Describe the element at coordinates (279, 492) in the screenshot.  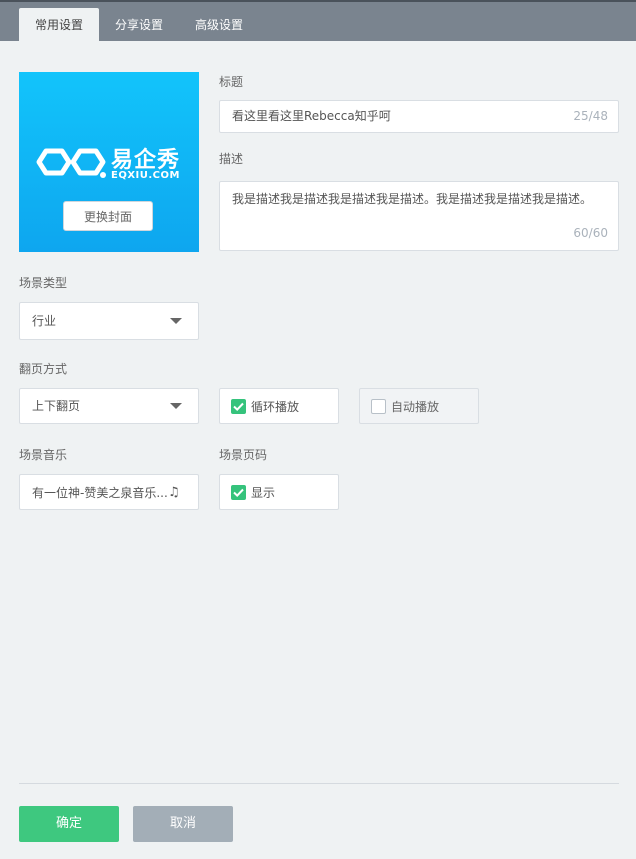
I see `show-page-number-checkbox: 显示` at that location.